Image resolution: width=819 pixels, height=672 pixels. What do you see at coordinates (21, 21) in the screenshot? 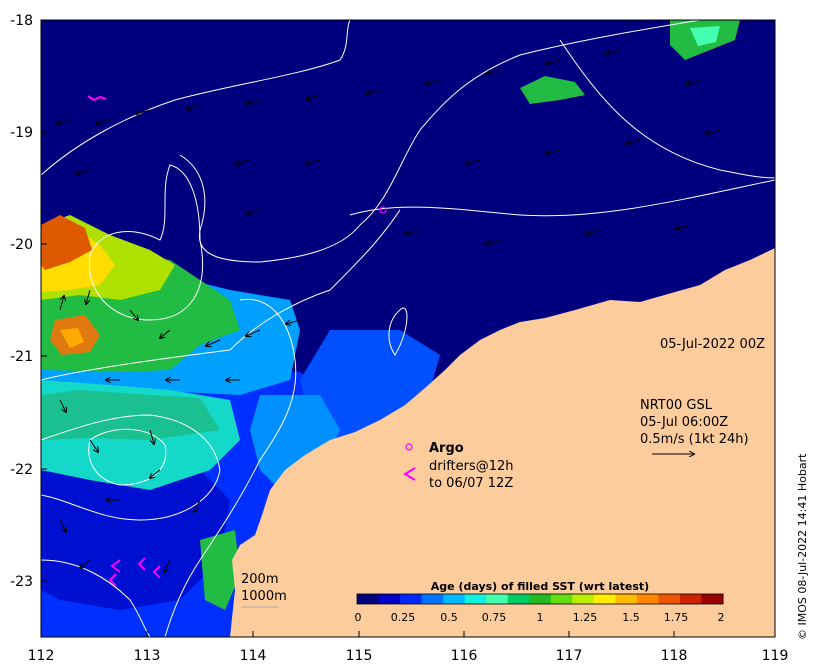
I see `y-tick-label: -18` at bounding box center [21, 21].